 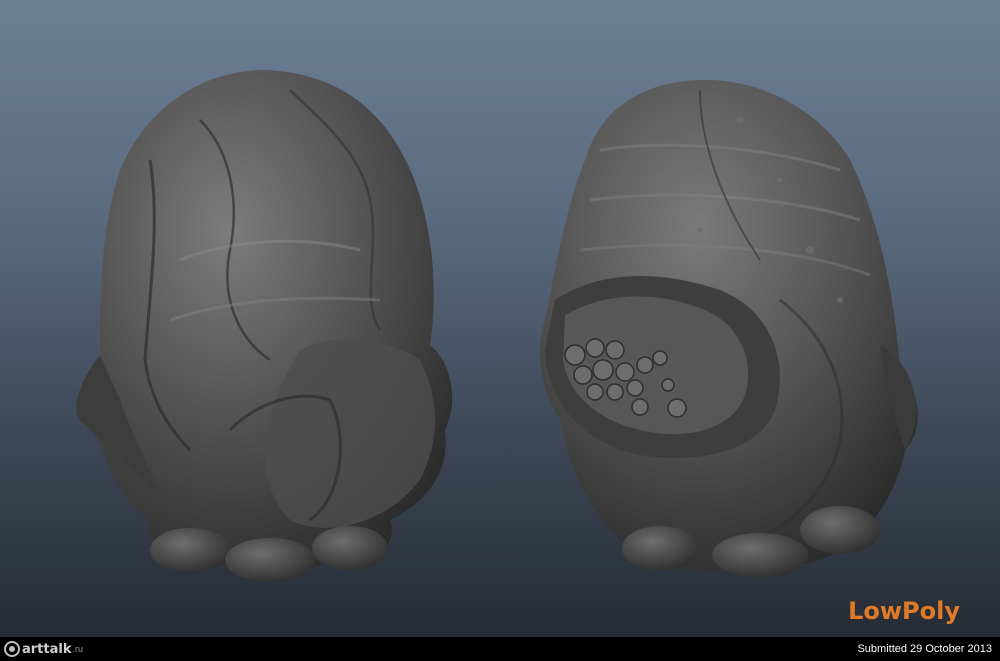 What do you see at coordinates (12, 649) in the screenshot?
I see `arttalk-logo-icon` at bounding box center [12, 649].